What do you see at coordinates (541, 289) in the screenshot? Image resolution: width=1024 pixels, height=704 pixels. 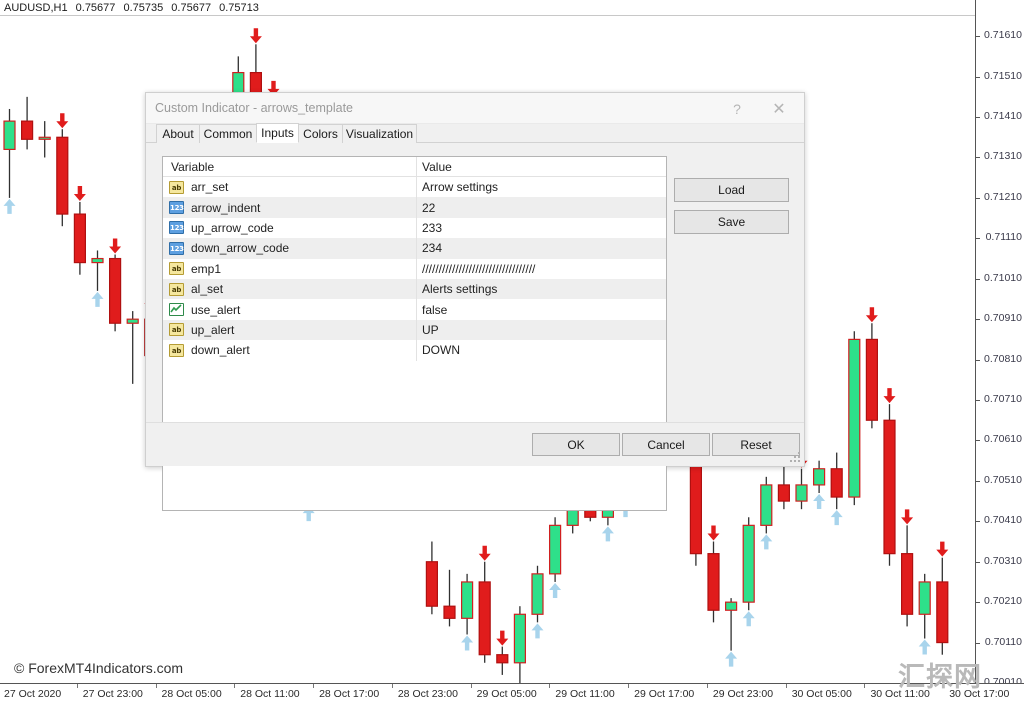 I see `value-cell: Alerts settings` at bounding box center [541, 289].